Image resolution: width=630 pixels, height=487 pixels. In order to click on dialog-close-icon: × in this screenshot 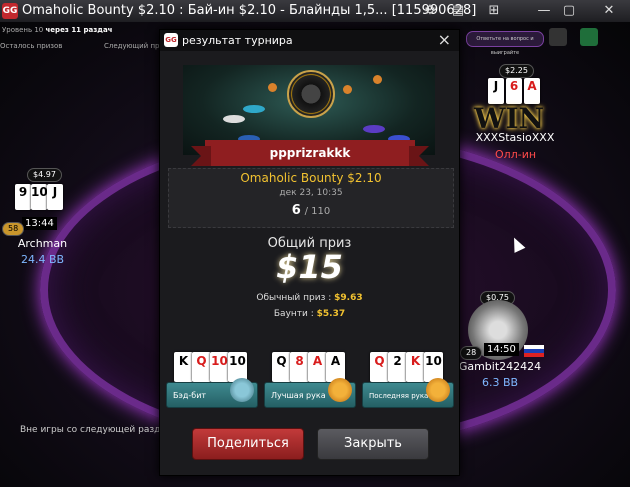, I will do `click(444, 40)`.